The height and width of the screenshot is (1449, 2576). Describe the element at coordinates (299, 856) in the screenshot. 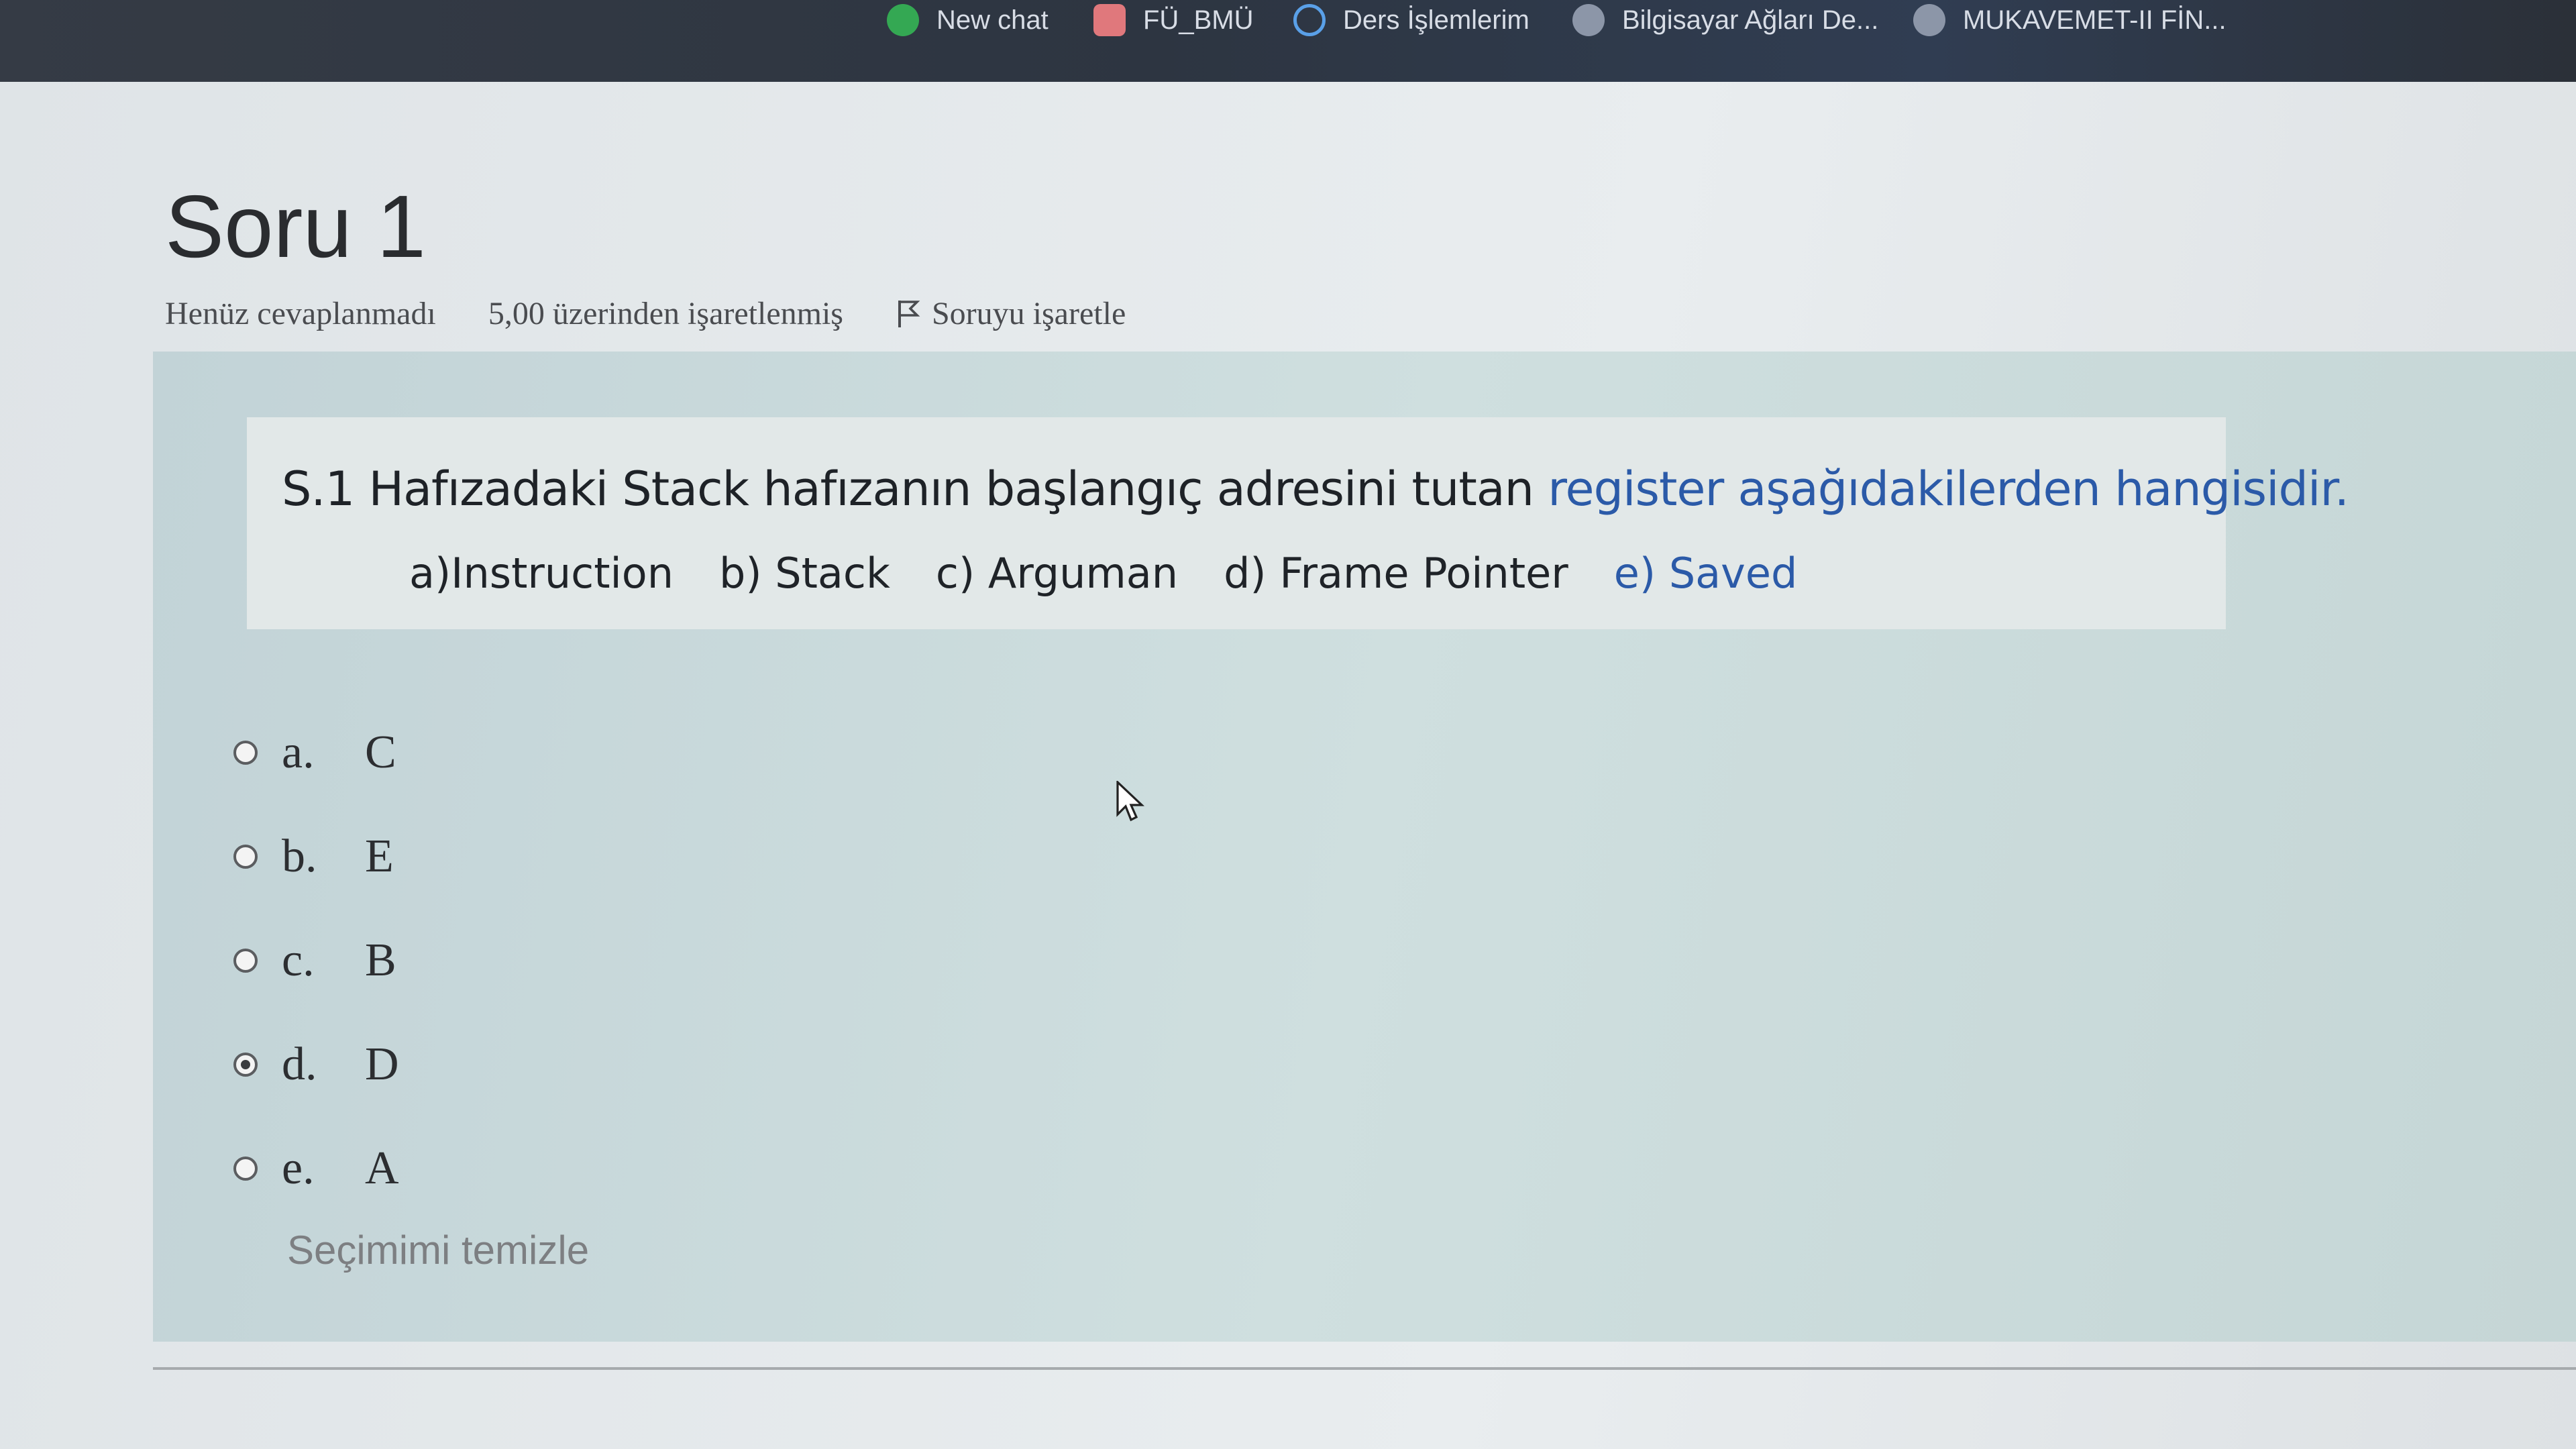

I see `option-letter: b.` at that location.